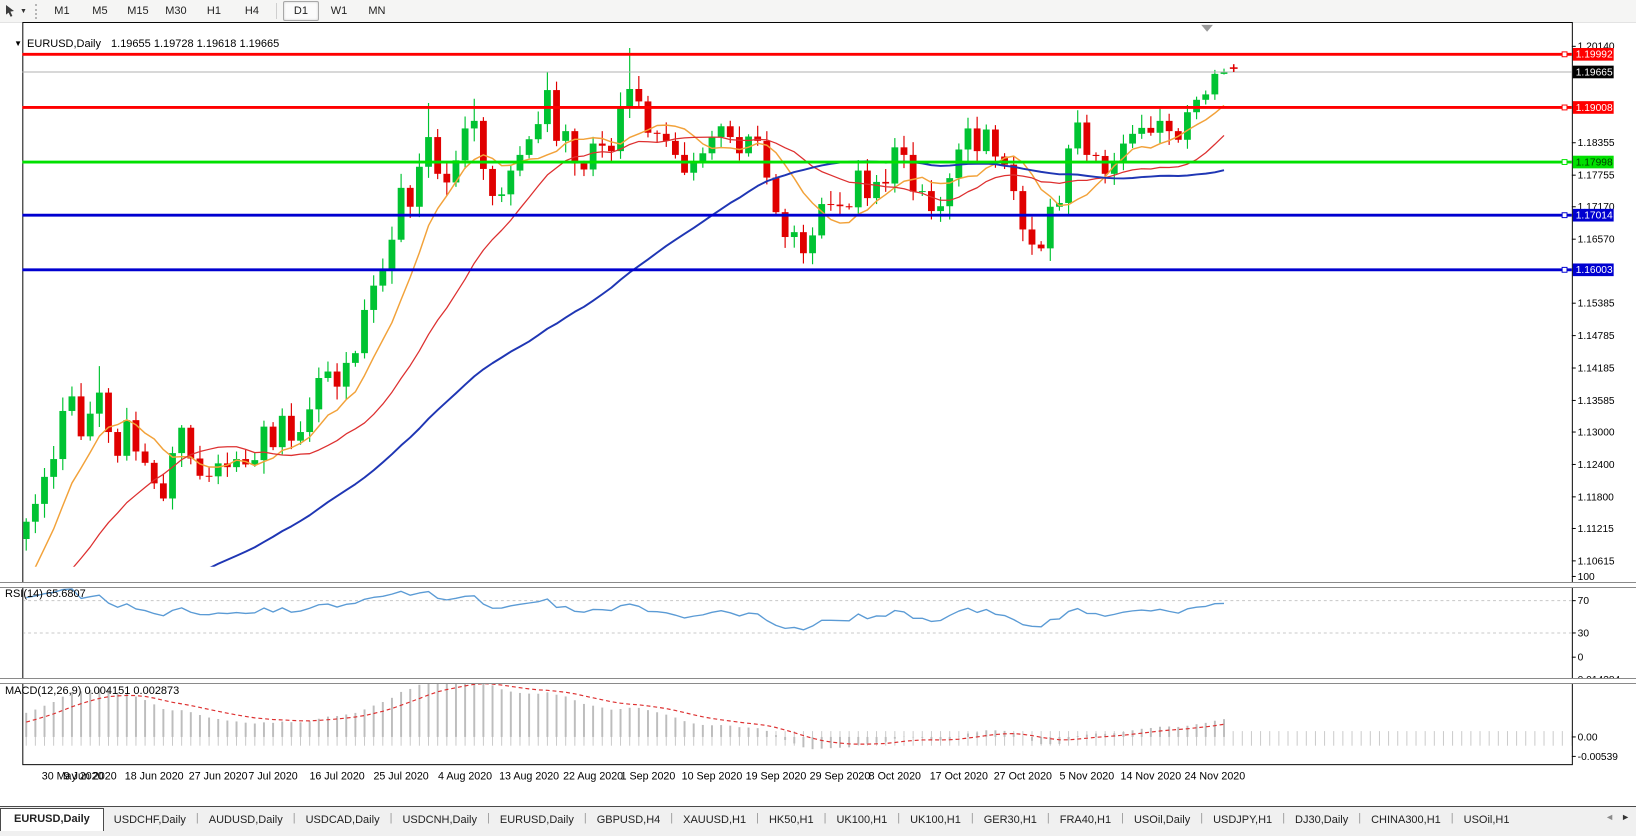 The width and height of the screenshot is (1636, 836). I want to click on chart-shift-marker-icon, so click(1207, 28).